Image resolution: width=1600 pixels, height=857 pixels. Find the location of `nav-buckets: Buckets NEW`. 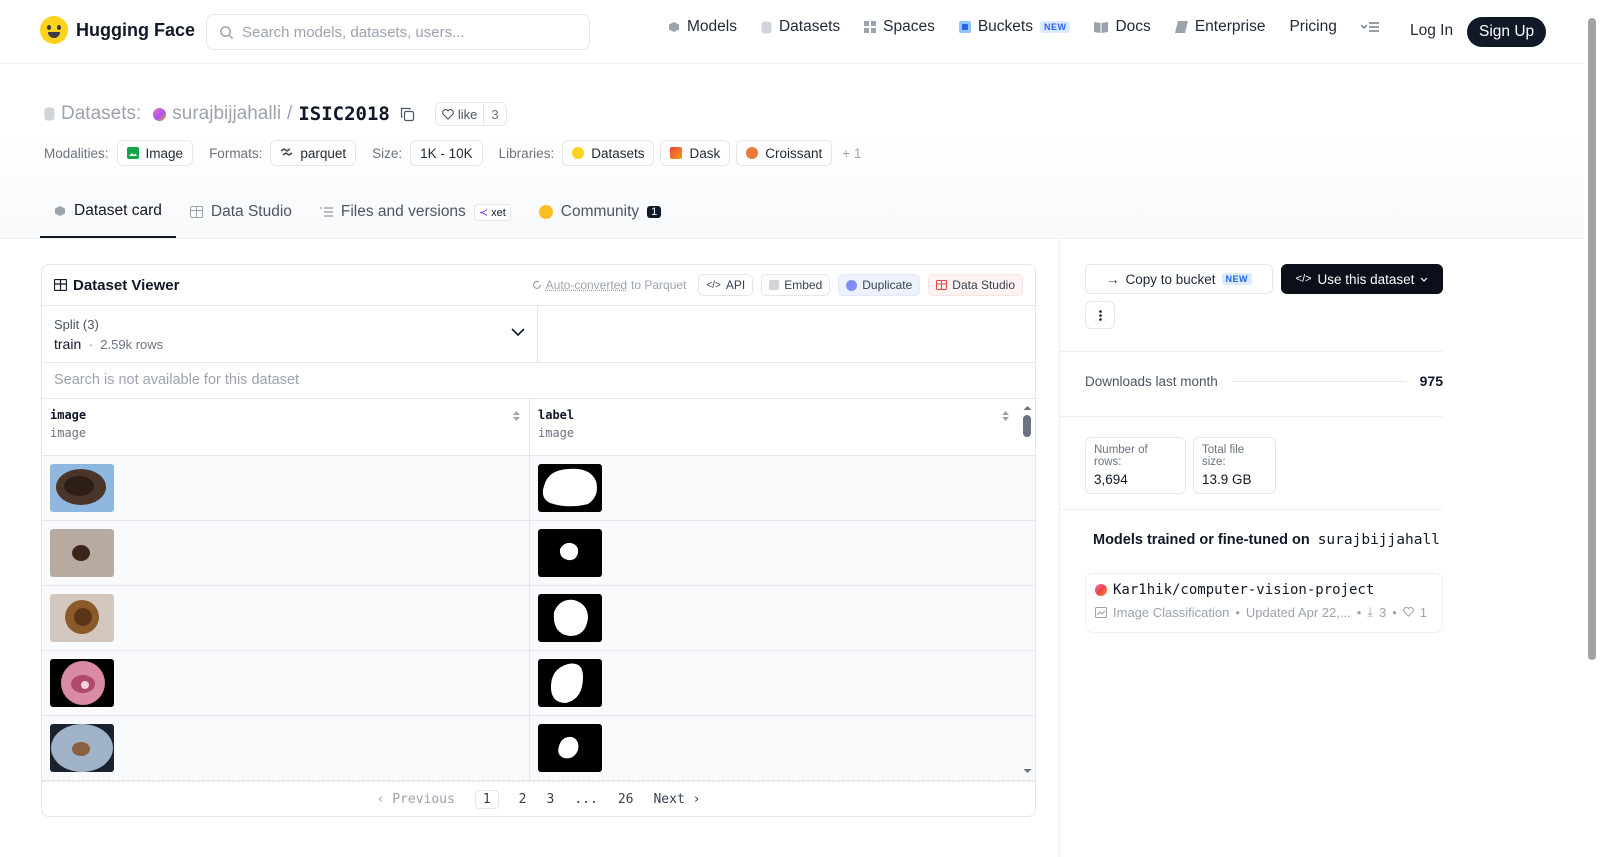

nav-buckets: Buckets NEW is located at coordinates (1014, 27).